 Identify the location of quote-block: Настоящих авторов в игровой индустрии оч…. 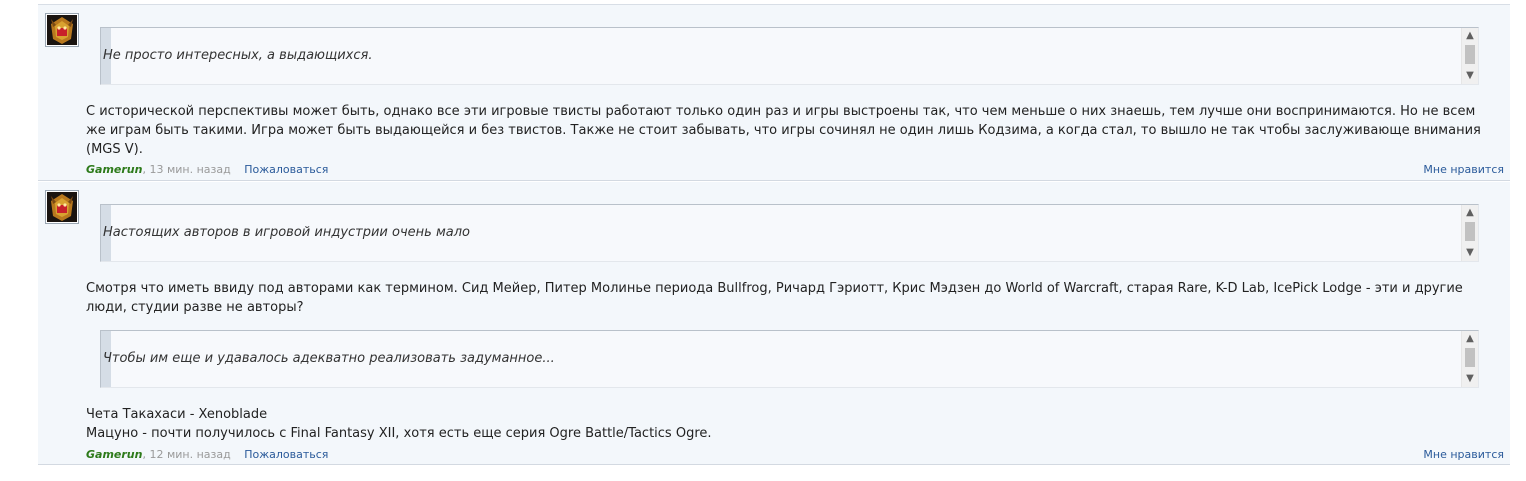
(789, 233).